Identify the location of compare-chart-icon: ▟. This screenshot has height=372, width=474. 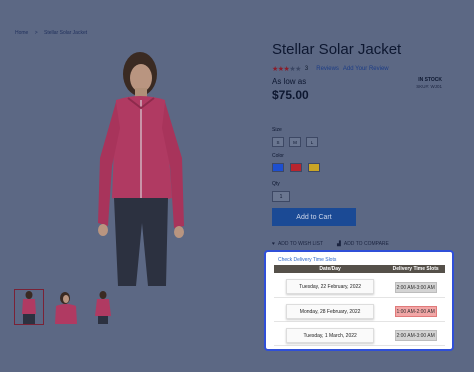
(339, 244).